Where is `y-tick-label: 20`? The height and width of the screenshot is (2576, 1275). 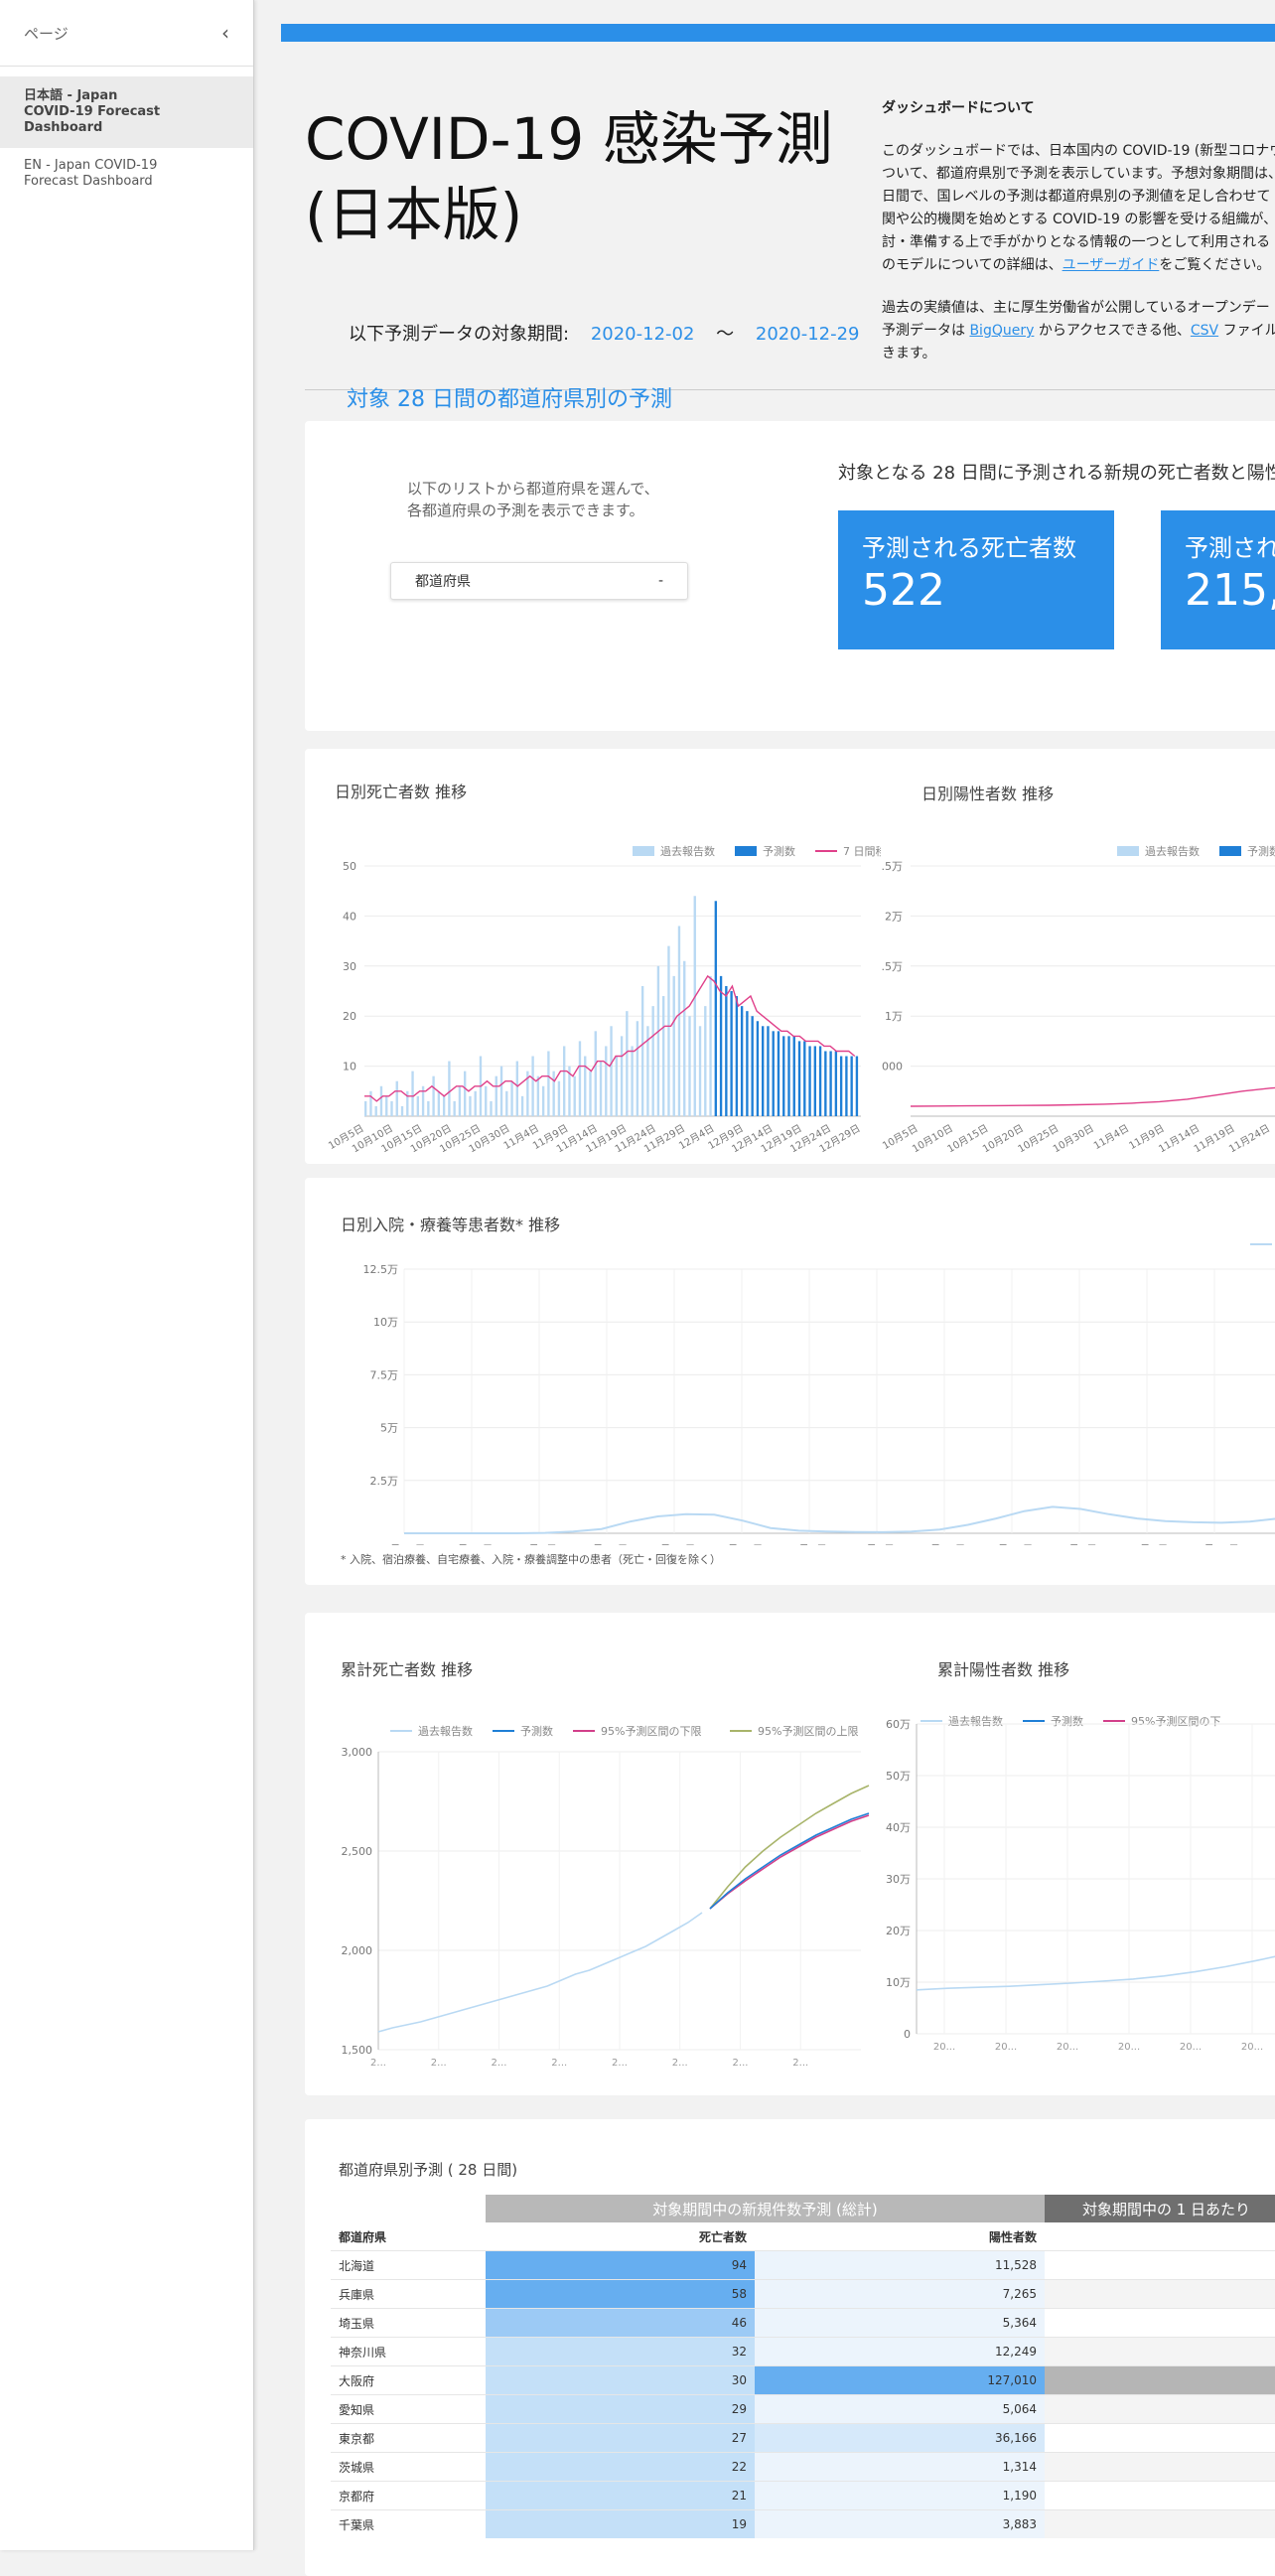
y-tick-label: 20 is located at coordinates (350, 1016).